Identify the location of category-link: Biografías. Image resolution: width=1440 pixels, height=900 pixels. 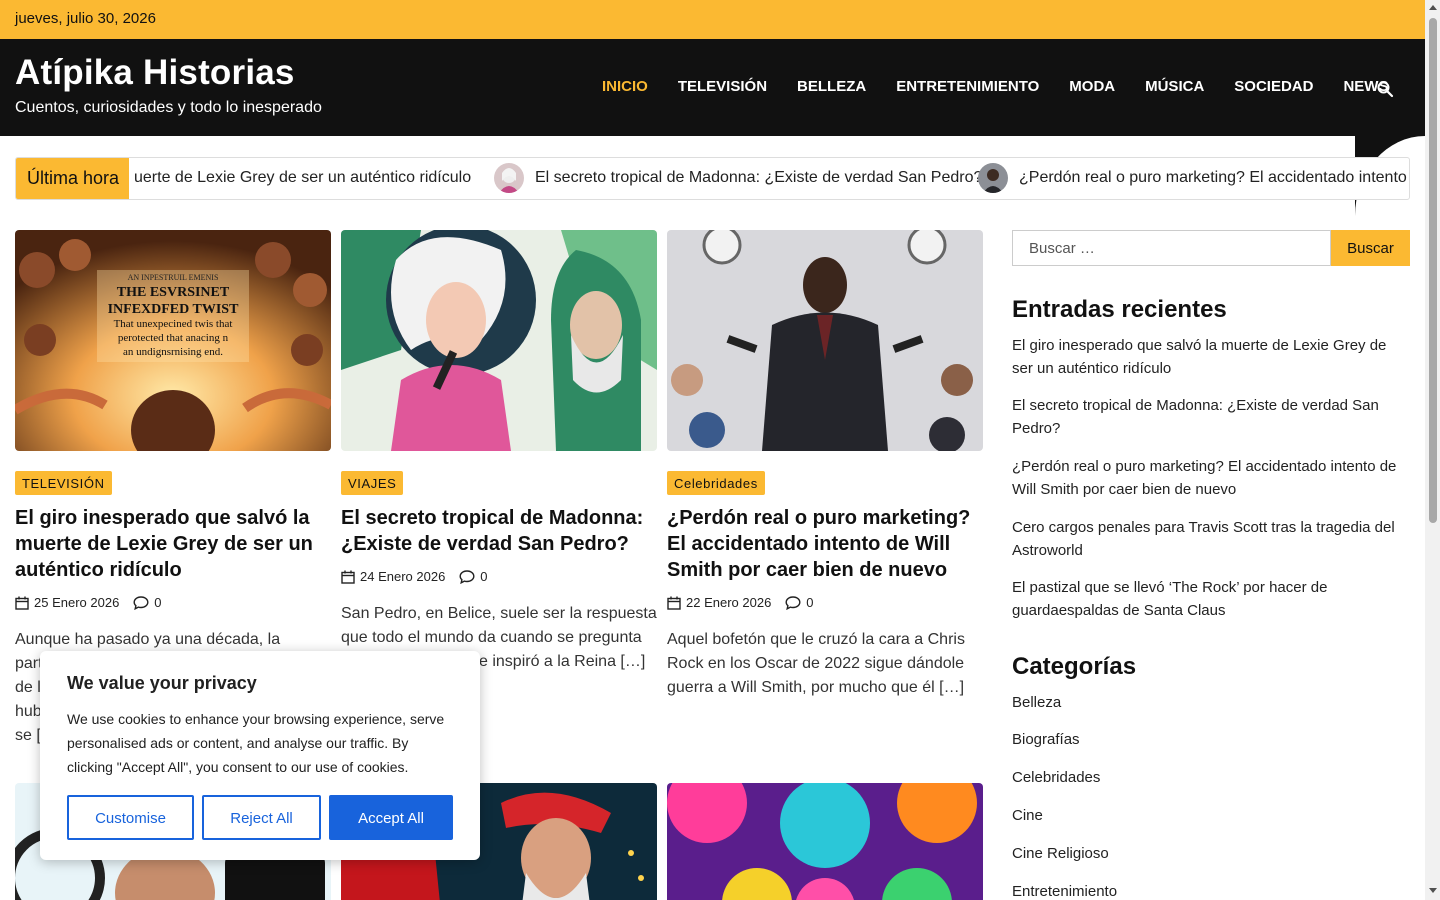
(1046, 739).